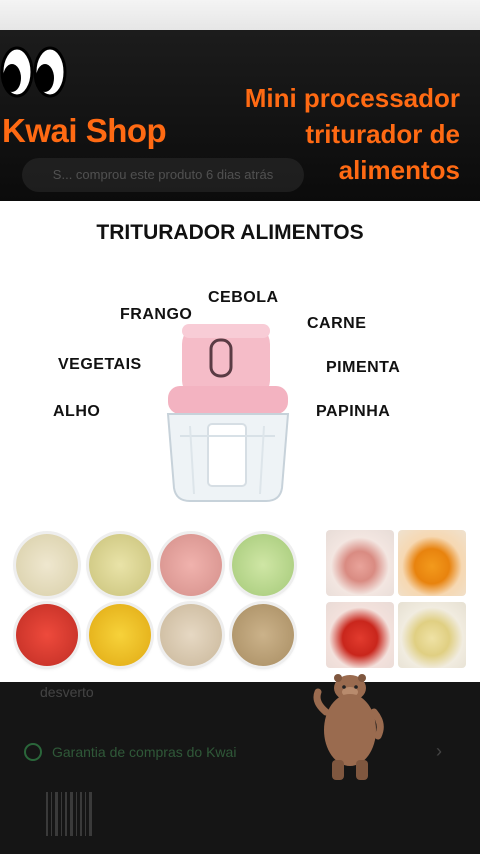  Describe the element at coordinates (144, 752) in the screenshot. I see `guarantee-link: Garantia de compras do Kwai` at that location.